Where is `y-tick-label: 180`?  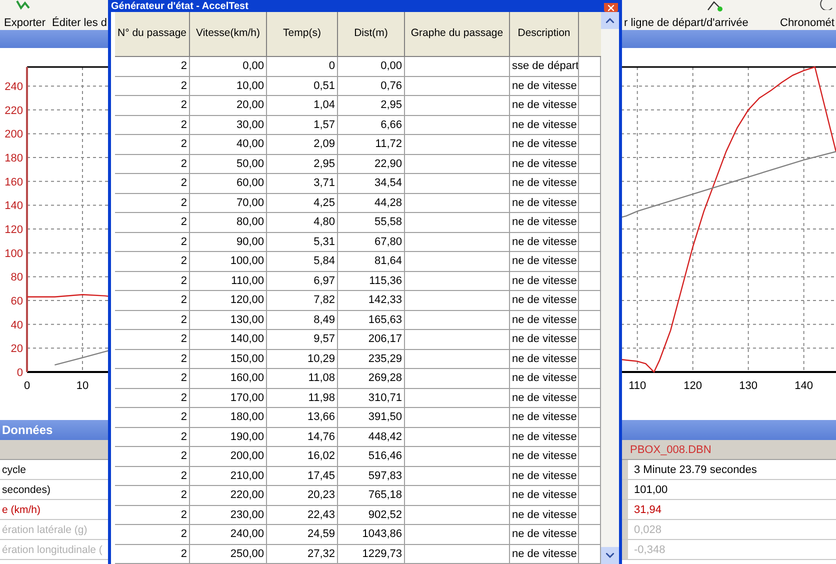
y-tick-label: 180 is located at coordinates (13, 158).